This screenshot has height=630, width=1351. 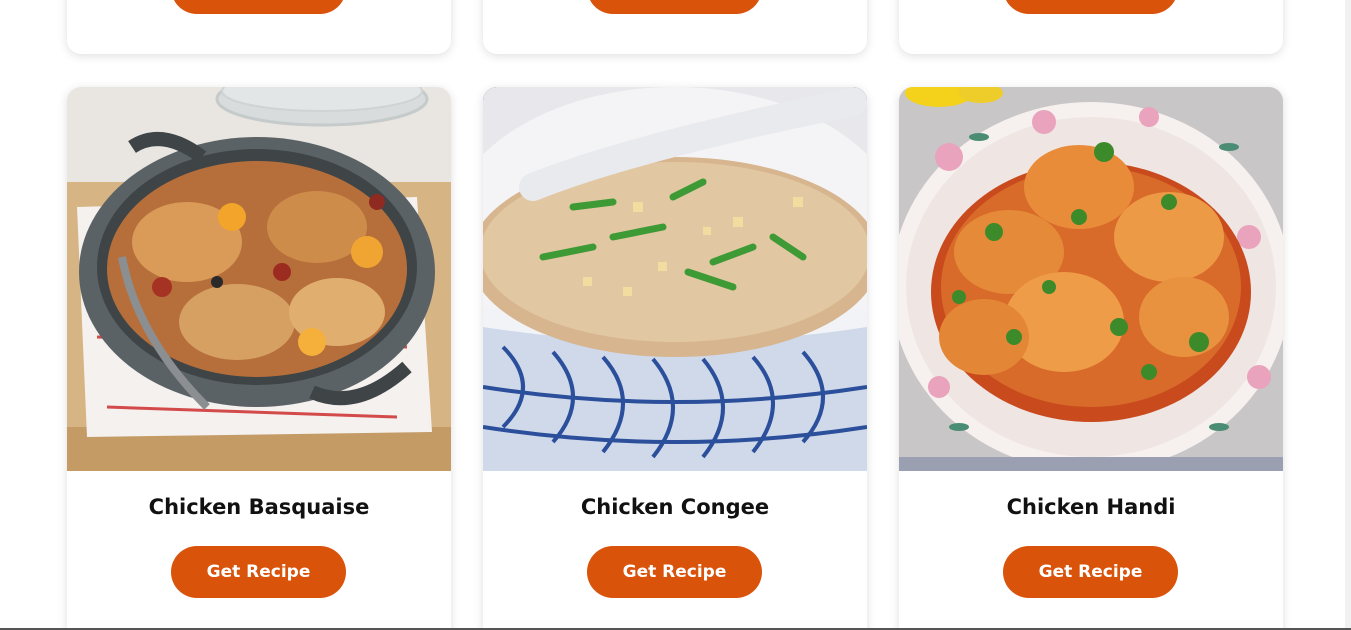 What do you see at coordinates (675, 507) in the screenshot?
I see `recipe-title: Chicken Congee` at bounding box center [675, 507].